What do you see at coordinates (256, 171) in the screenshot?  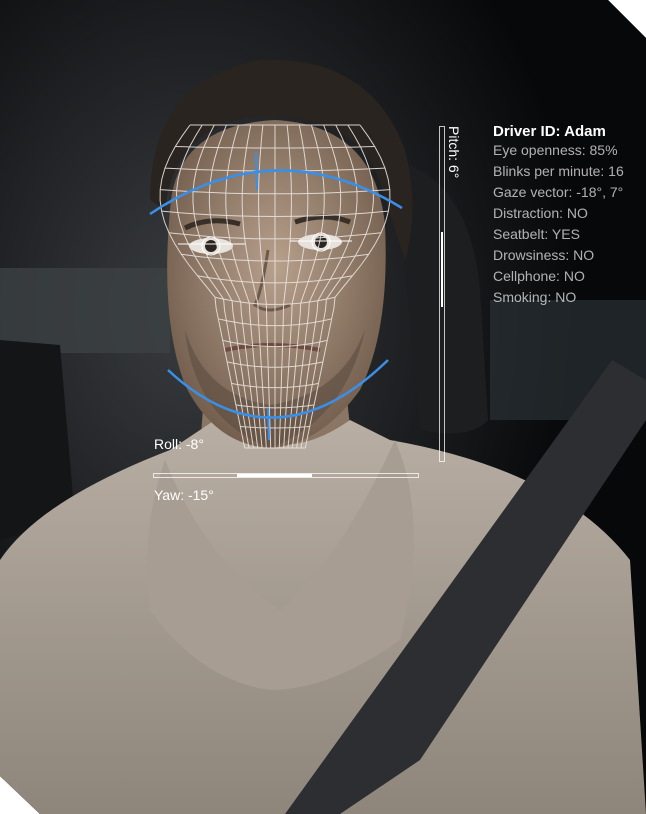 I see `brow-axis` at bounding box center [256, 171].